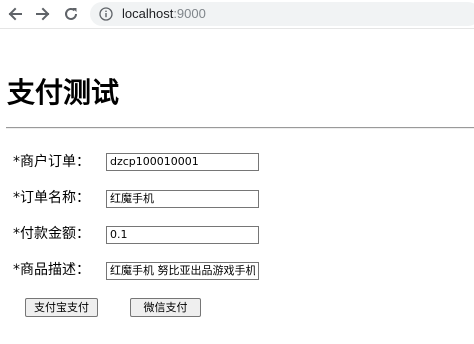 The image size is (474, 344). I want to click on page-title: 支付测试, so click(63, 92).